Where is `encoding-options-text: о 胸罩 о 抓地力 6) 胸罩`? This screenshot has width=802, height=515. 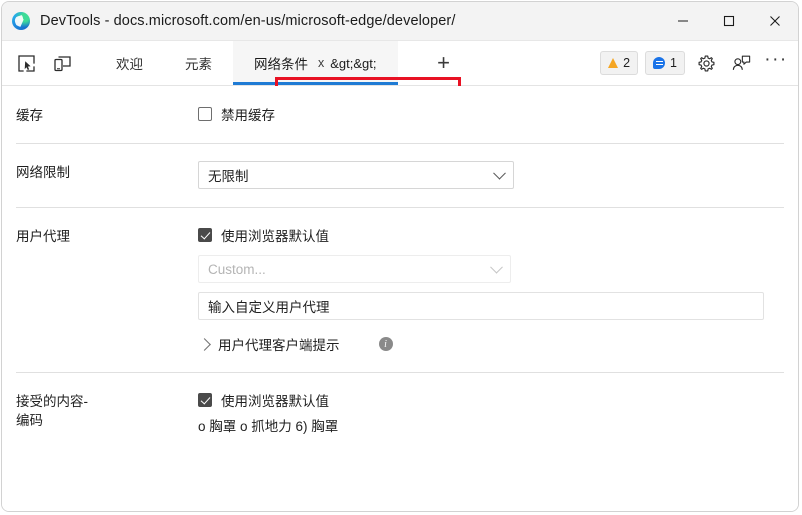 encoding-options-text: о 胸罩 о 抓地力 6) 胸罩 is located at coordinates (268, 426).